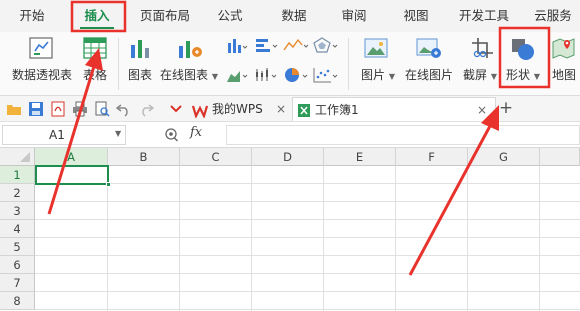  I want to click on row-header: 8, so click(17, 301).